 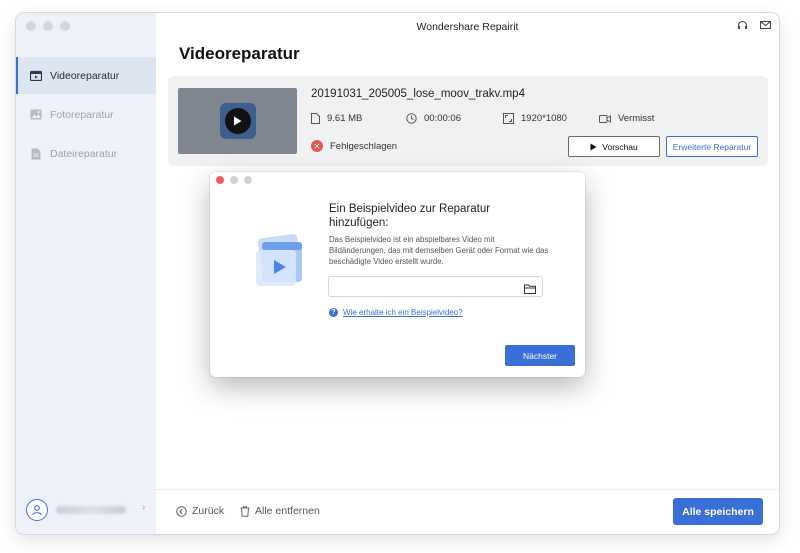 What do you see at coordinates (605, 118) in the screenshot?
I see `camera-icon` at bounding box center [605, 118].